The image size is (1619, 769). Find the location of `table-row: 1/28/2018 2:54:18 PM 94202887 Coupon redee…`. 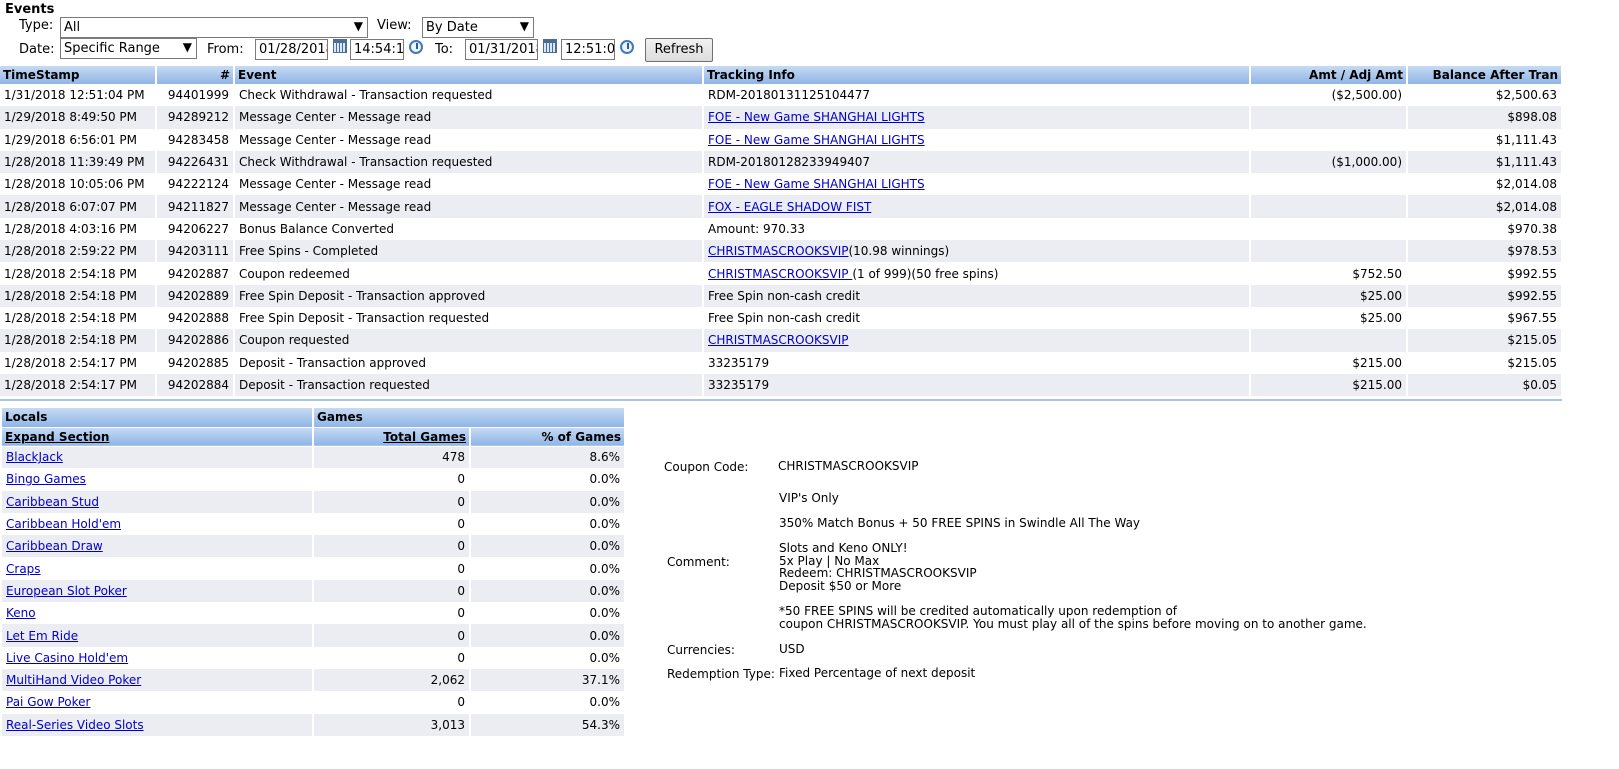

table-row: 1/28/2018 2:54:18 PM 94202887 Coupon redee… is located at coordinates (781, 273).